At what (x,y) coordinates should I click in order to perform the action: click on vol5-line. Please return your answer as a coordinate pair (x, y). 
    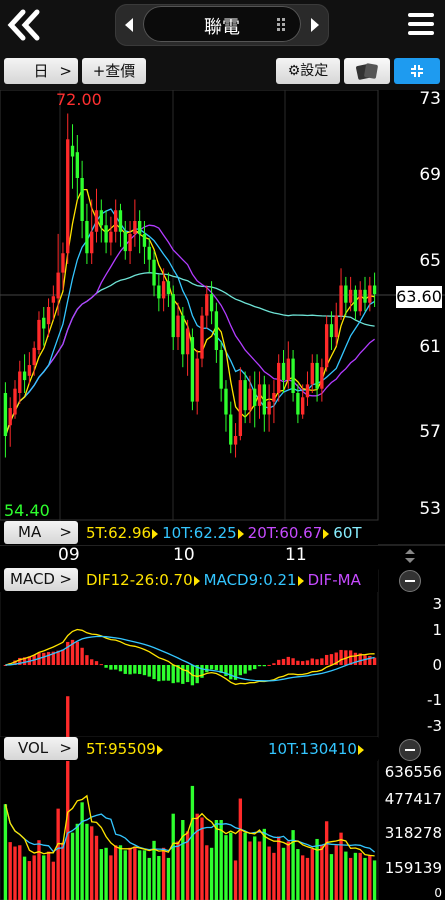
    Looking at the image, I should click on (189, 825).